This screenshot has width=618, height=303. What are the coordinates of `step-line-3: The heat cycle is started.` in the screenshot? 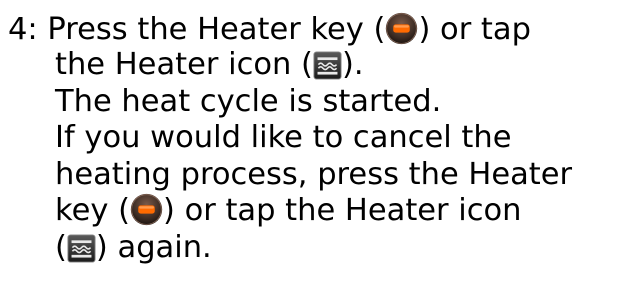 It's located at (248, 102).